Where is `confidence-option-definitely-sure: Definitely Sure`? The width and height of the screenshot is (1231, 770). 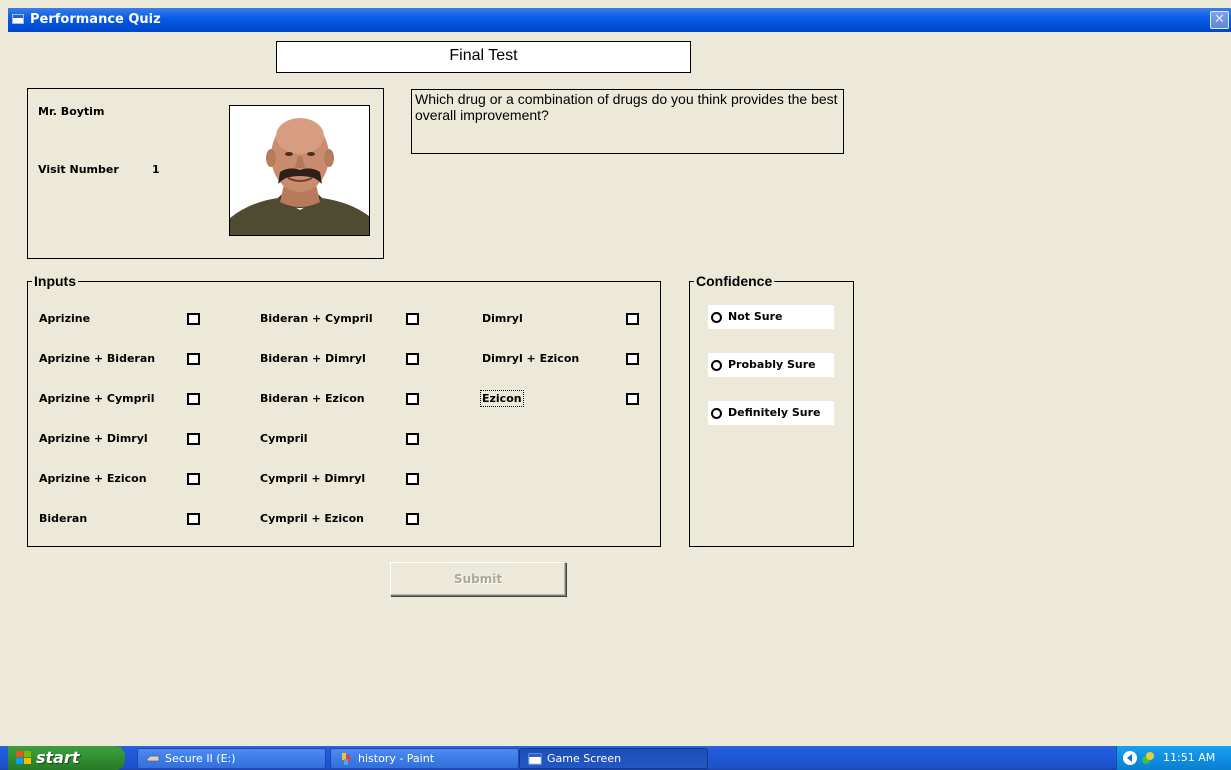
confidence-option-definitely-sure: Definitely Sure is located at coordinates (771, 413).